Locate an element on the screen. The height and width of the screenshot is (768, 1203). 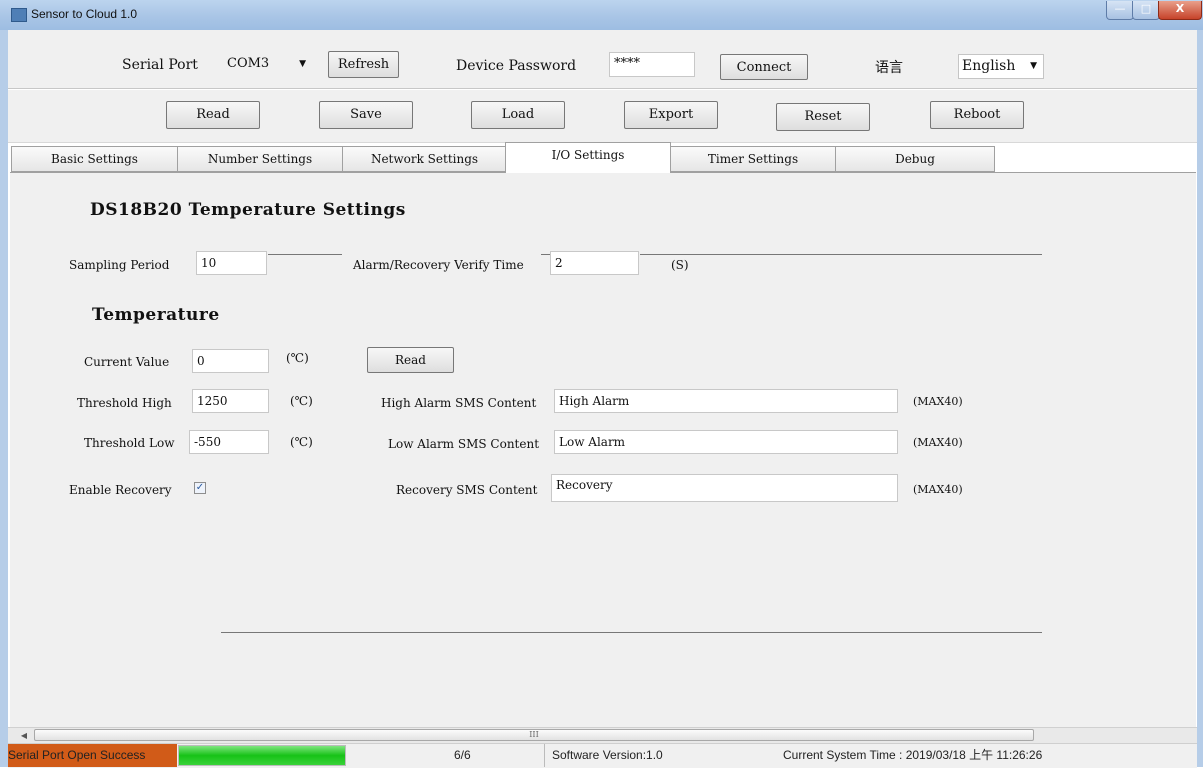
sampling-period-input: 10 is located at coordinates (231, 263).